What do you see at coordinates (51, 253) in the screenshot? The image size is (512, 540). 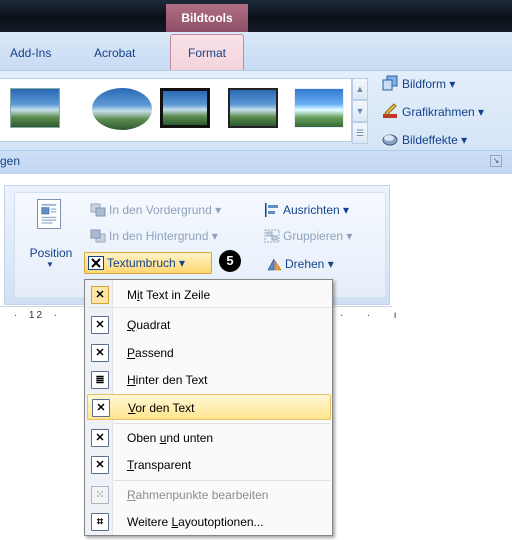 I see `position-label: Position` at bounding box center [51, 253].